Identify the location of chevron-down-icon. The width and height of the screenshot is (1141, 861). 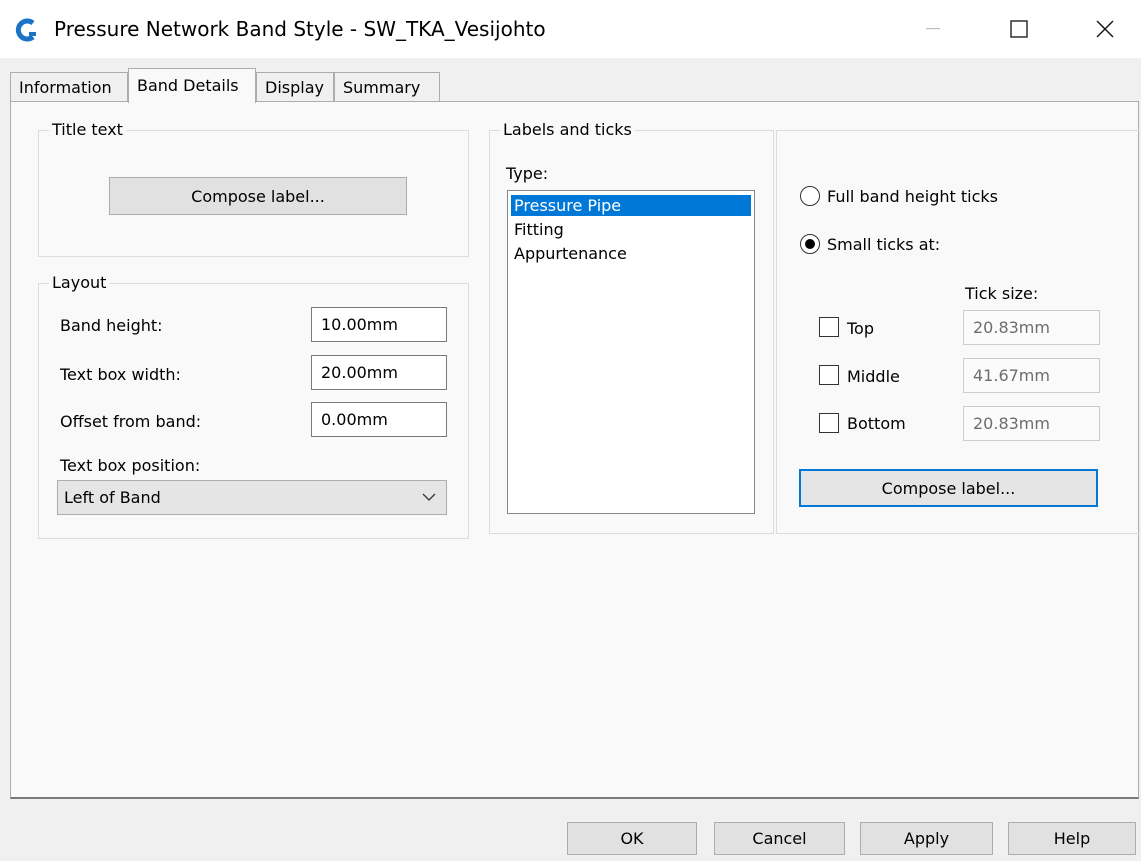
(429, 497).